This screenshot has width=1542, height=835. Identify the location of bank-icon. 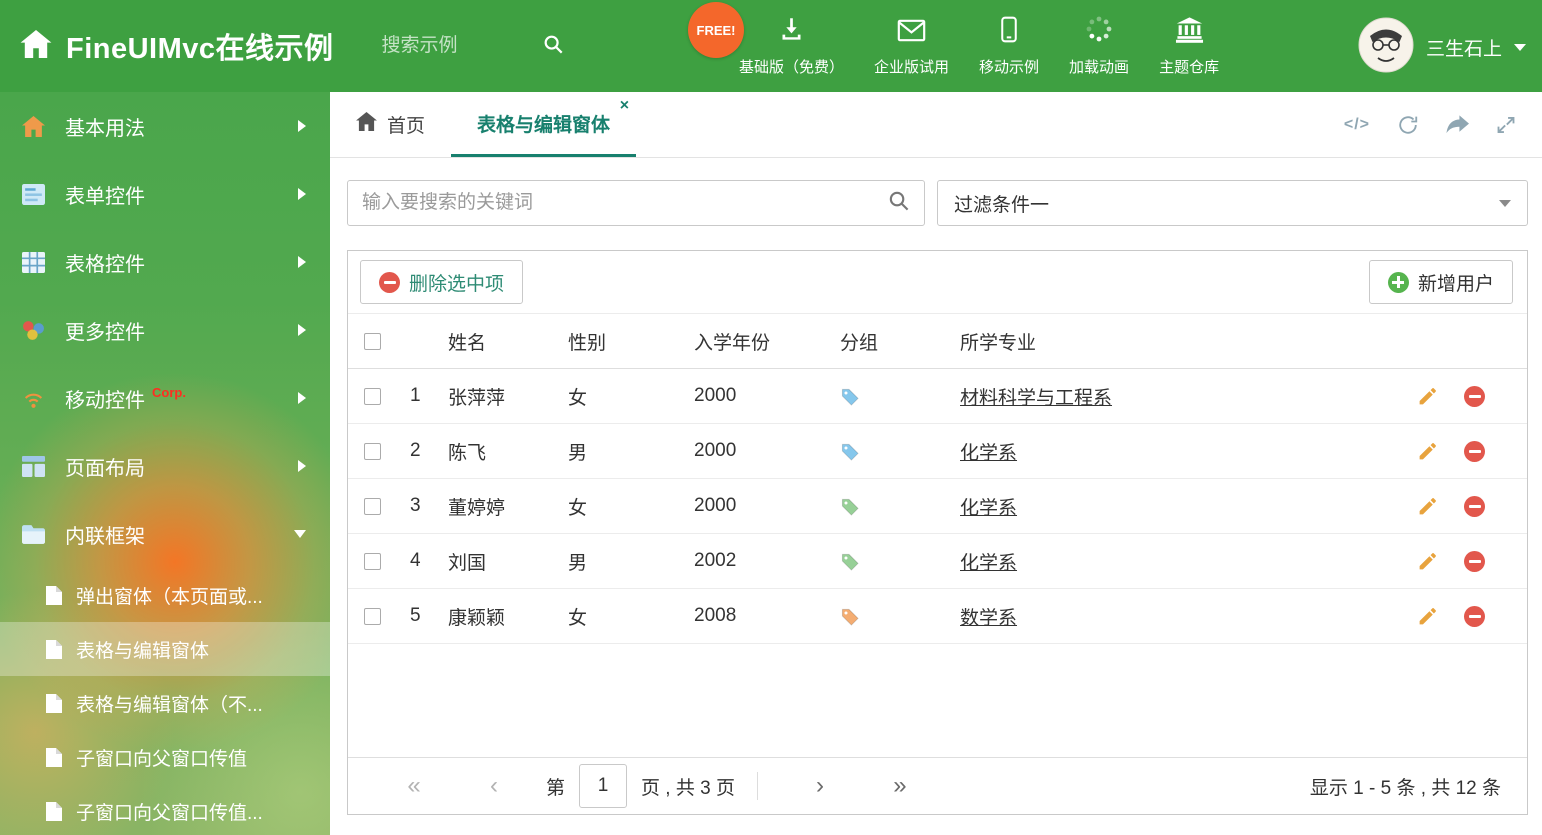
(1189, 32).